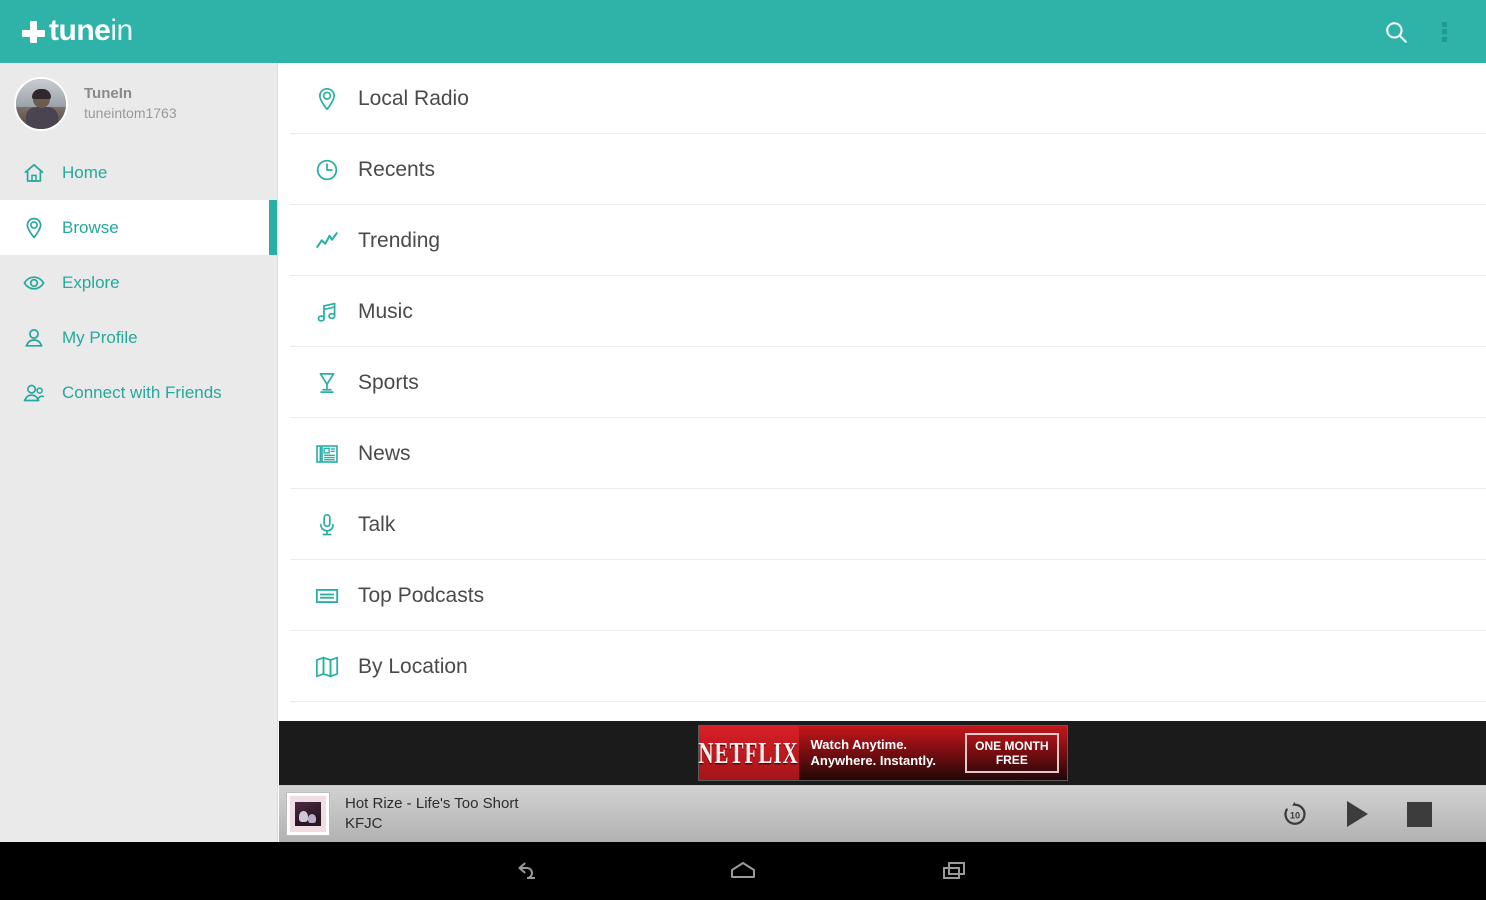 This screenshot has height=900, width=1486. I want to click on ad-brand-text: NETFLIX, so click(748, 752).